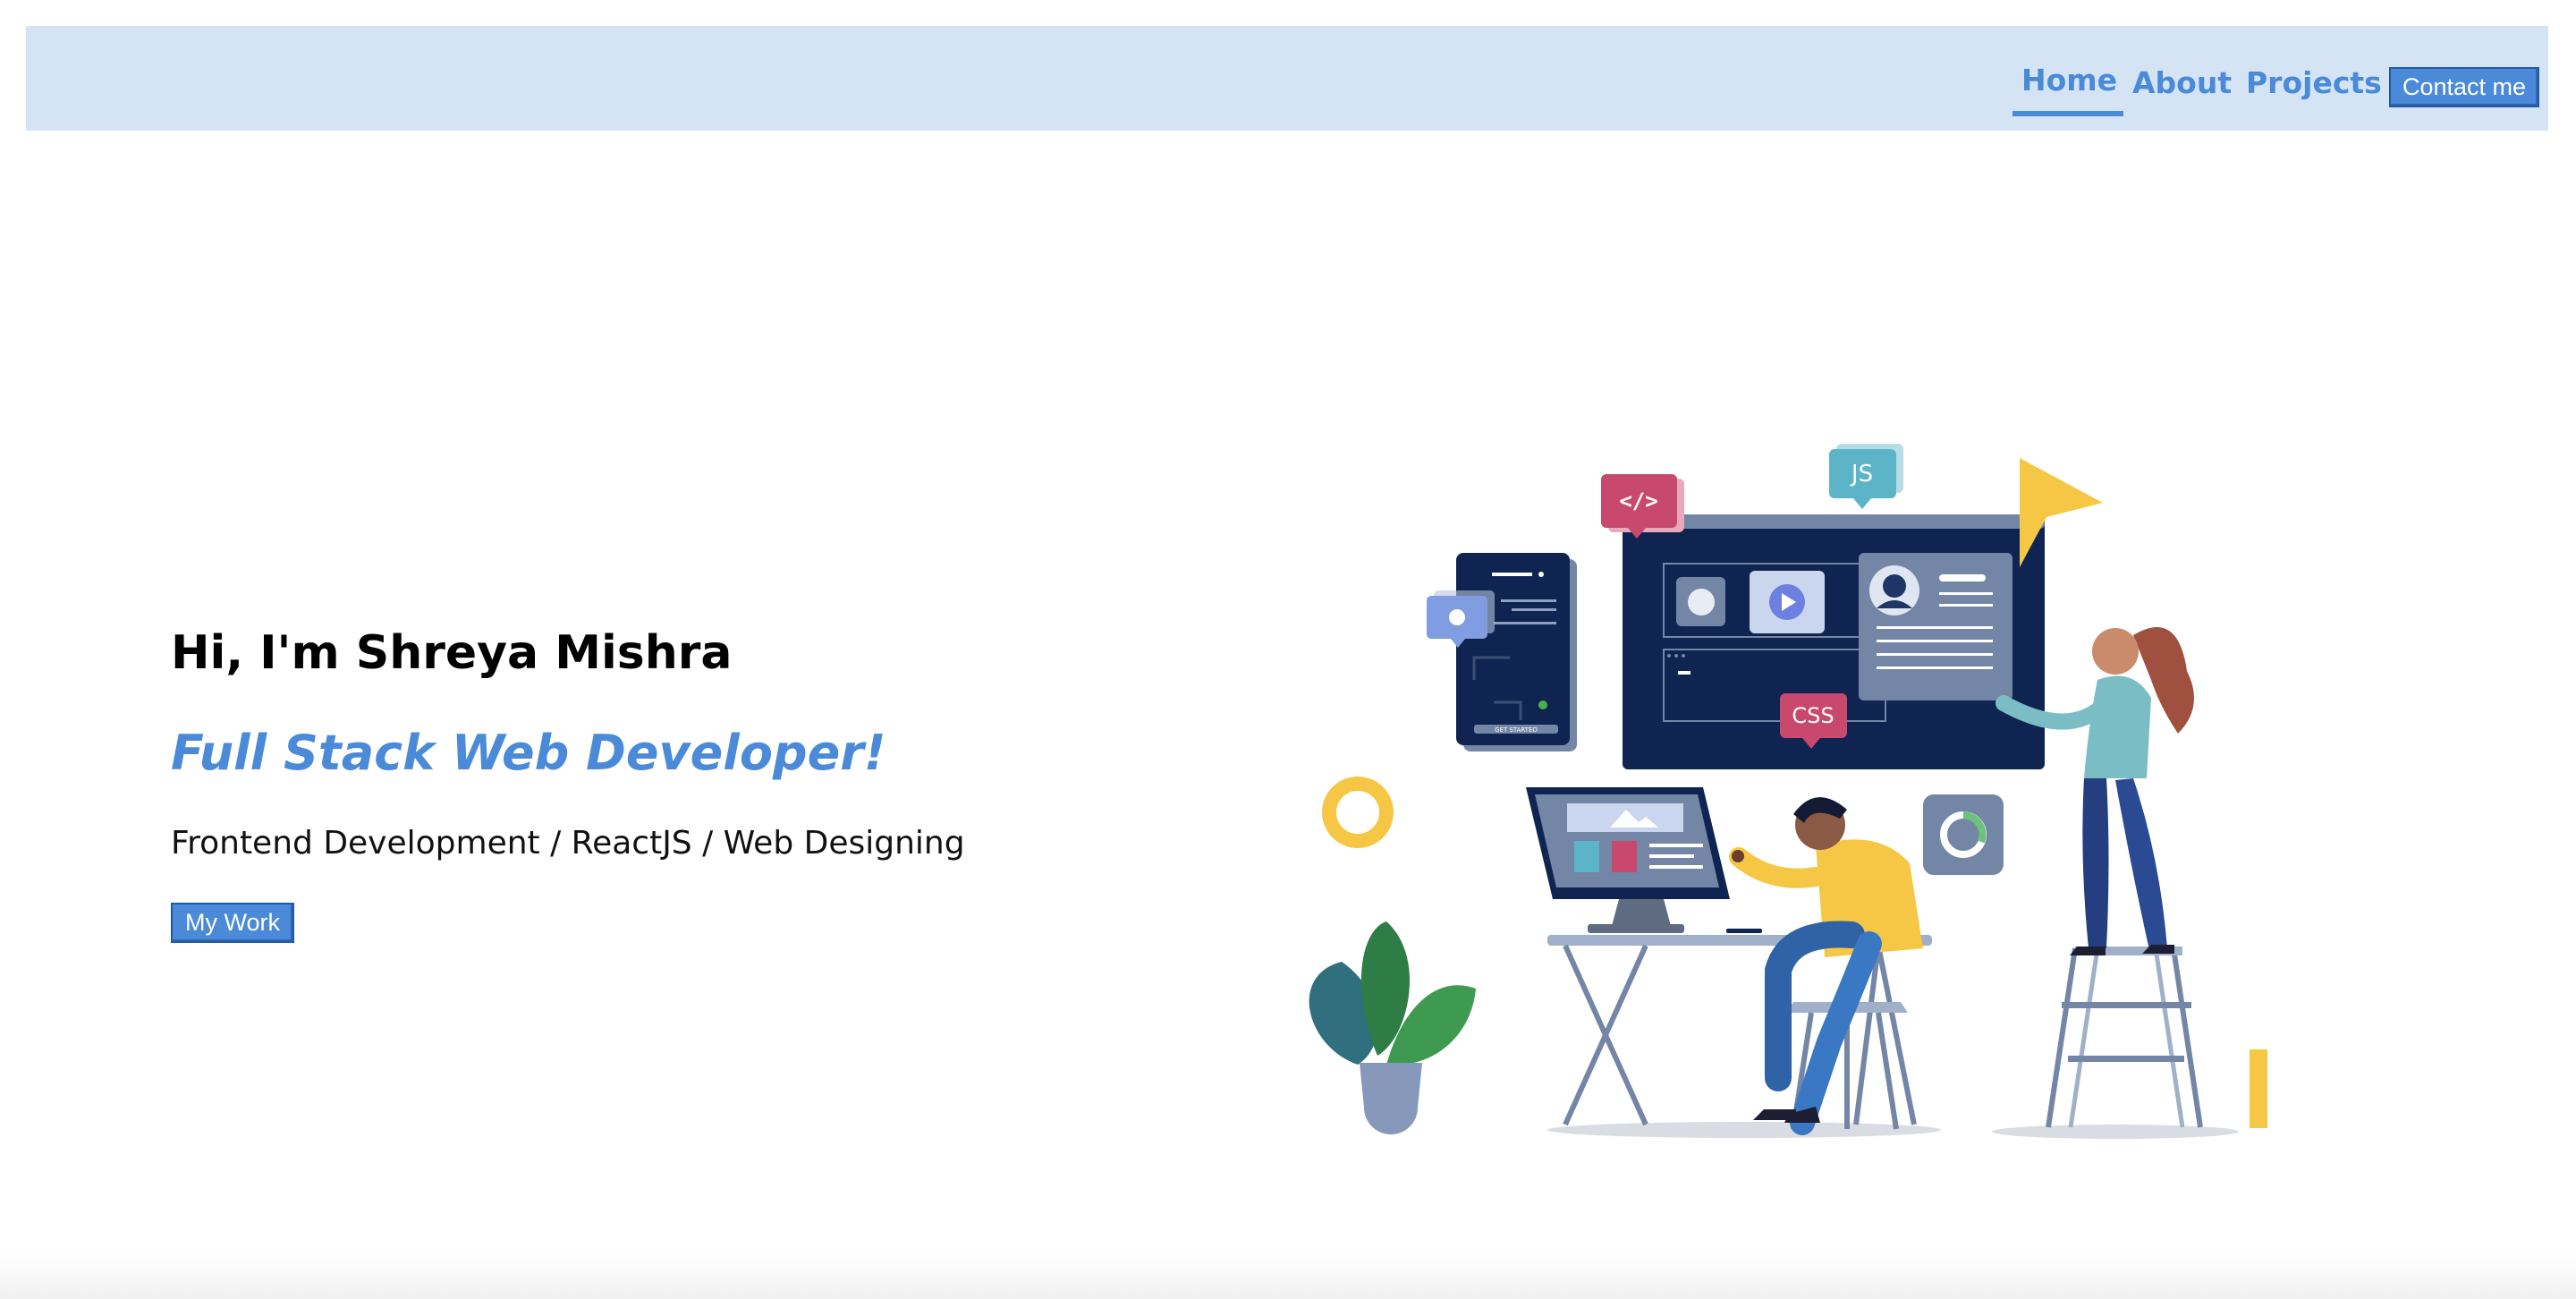  I want to click on nav-home-active-indicator, so click(2067, 113).